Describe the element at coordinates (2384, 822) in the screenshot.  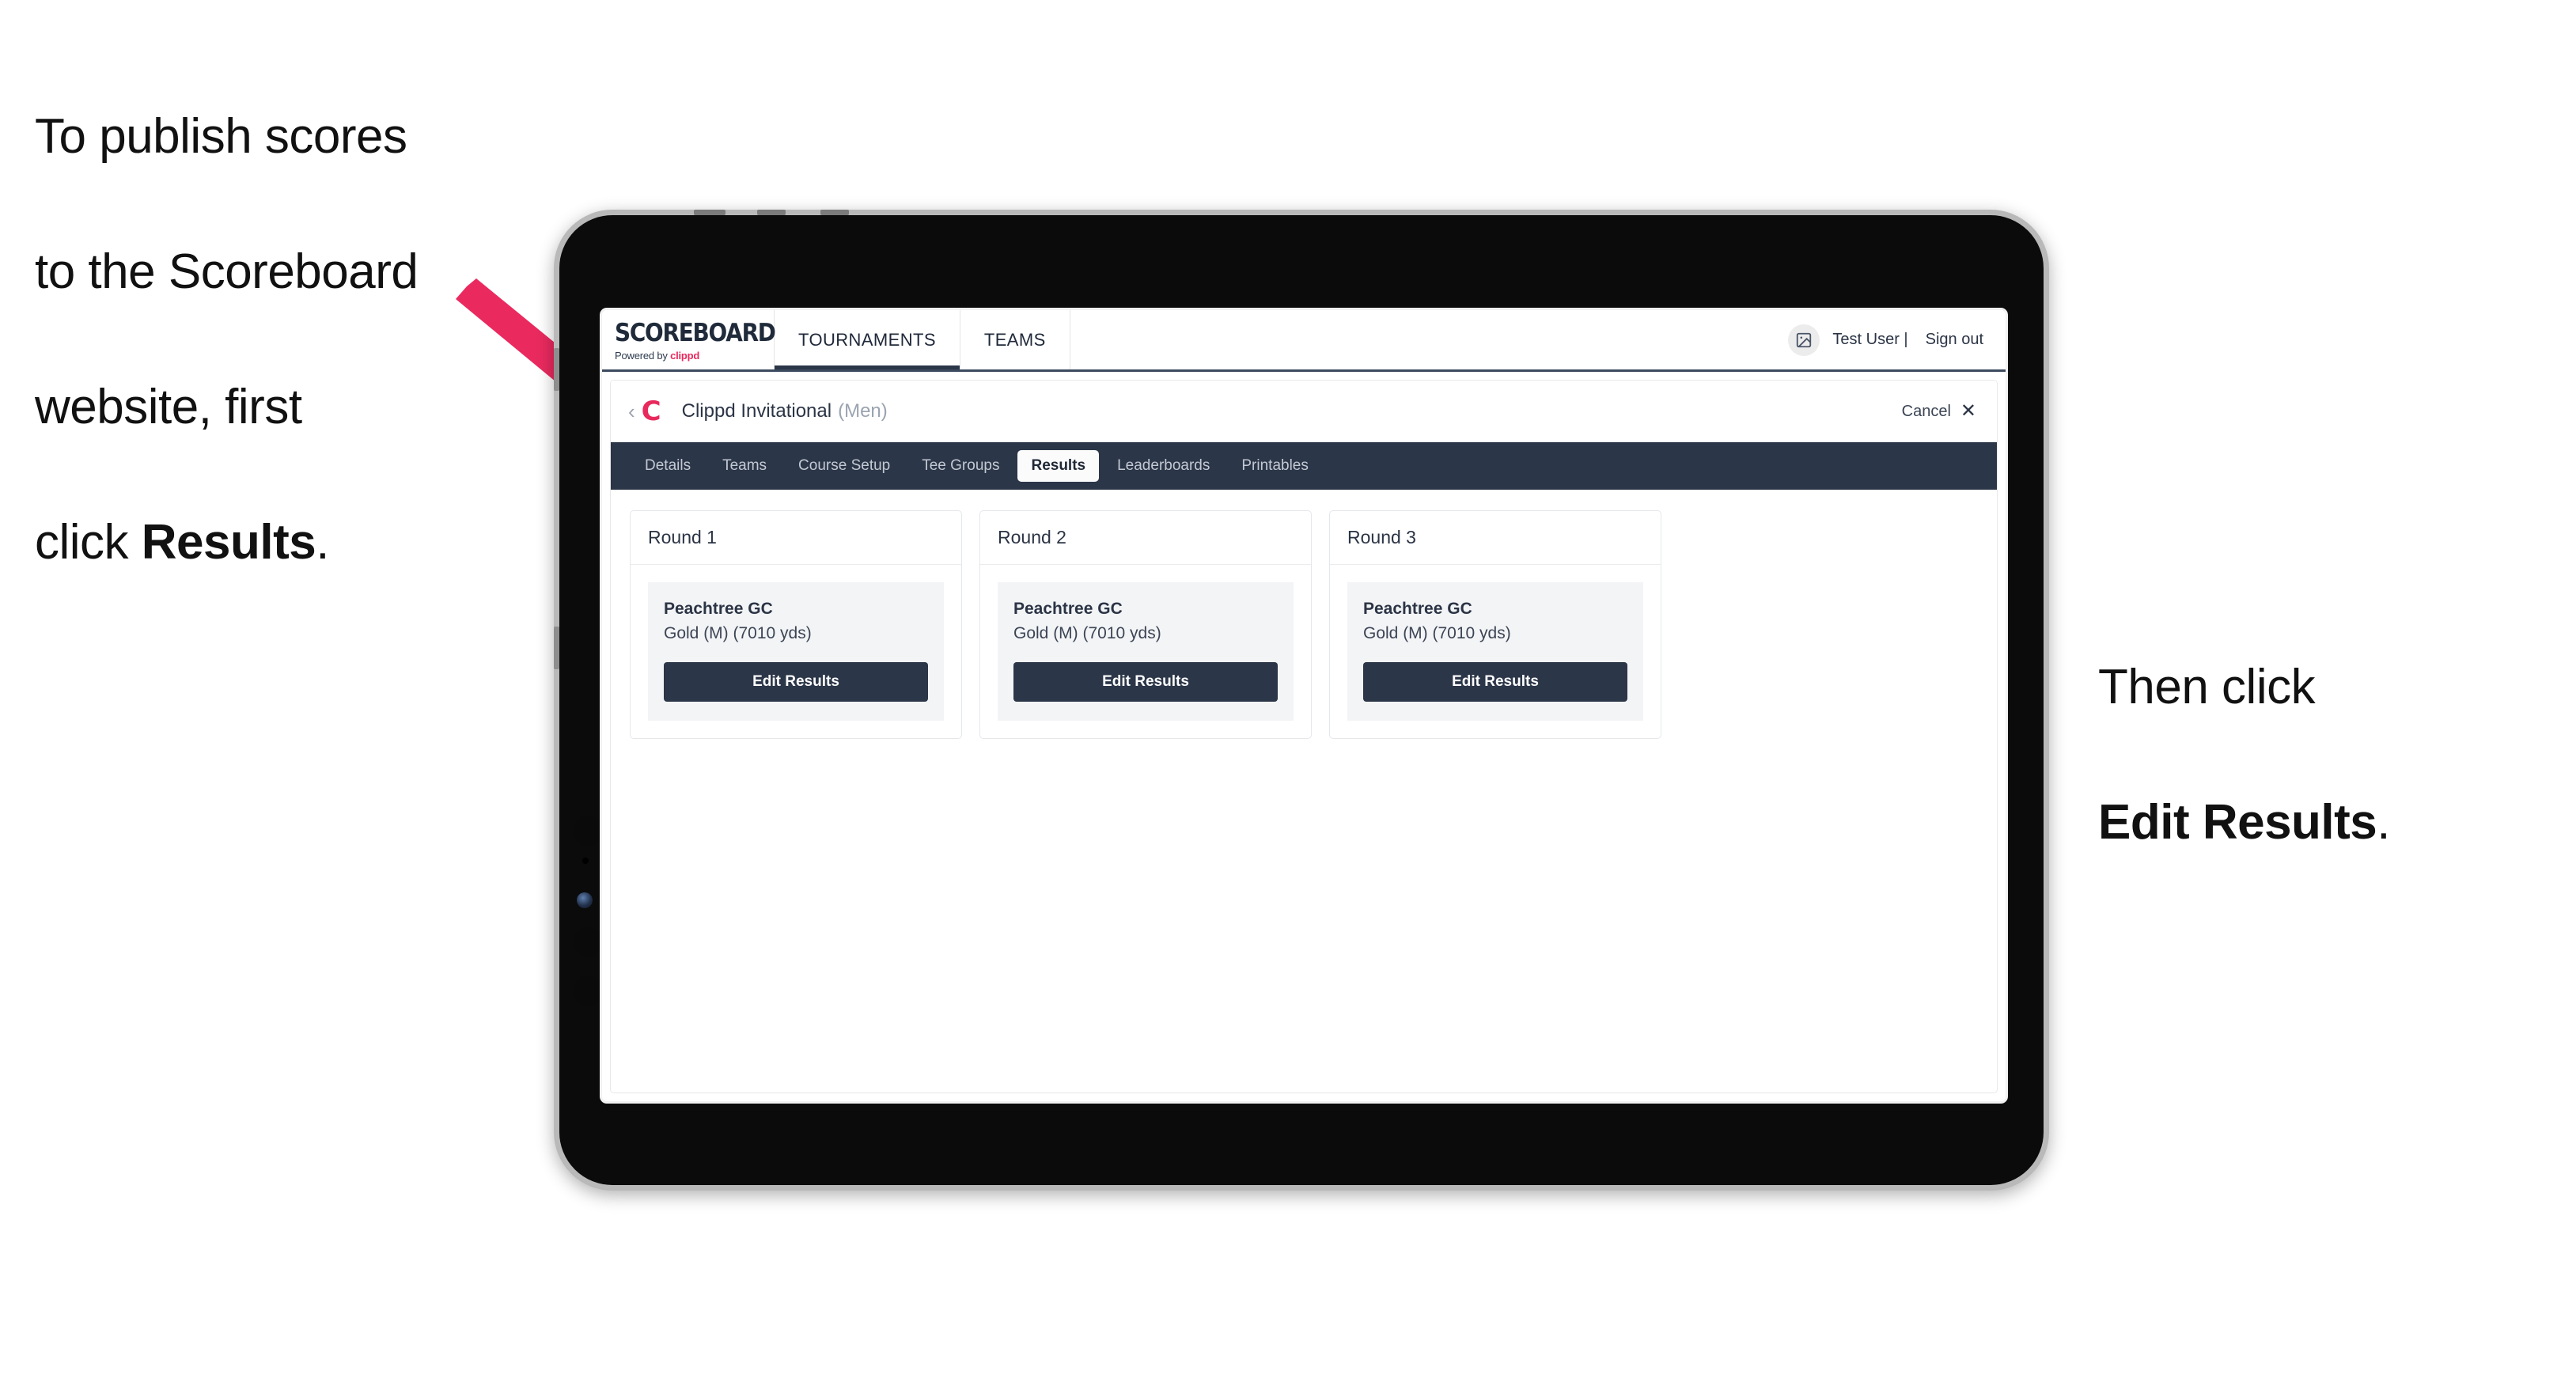
I see `annotation-right-line2-suffix: .` at that location.